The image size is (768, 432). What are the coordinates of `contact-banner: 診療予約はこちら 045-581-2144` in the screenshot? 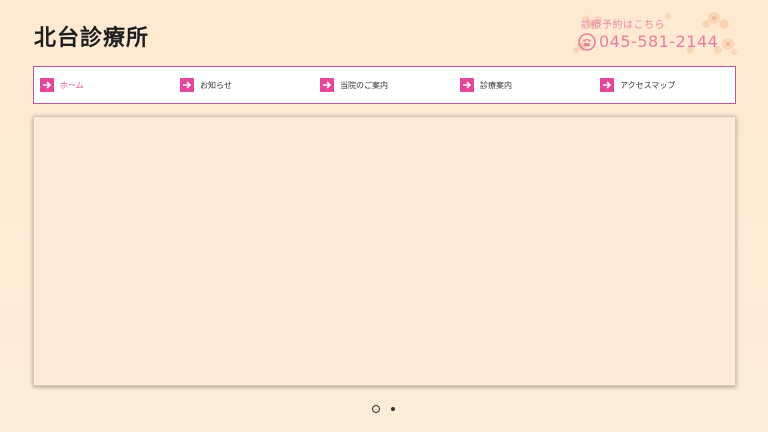 It's located at (655, 33).